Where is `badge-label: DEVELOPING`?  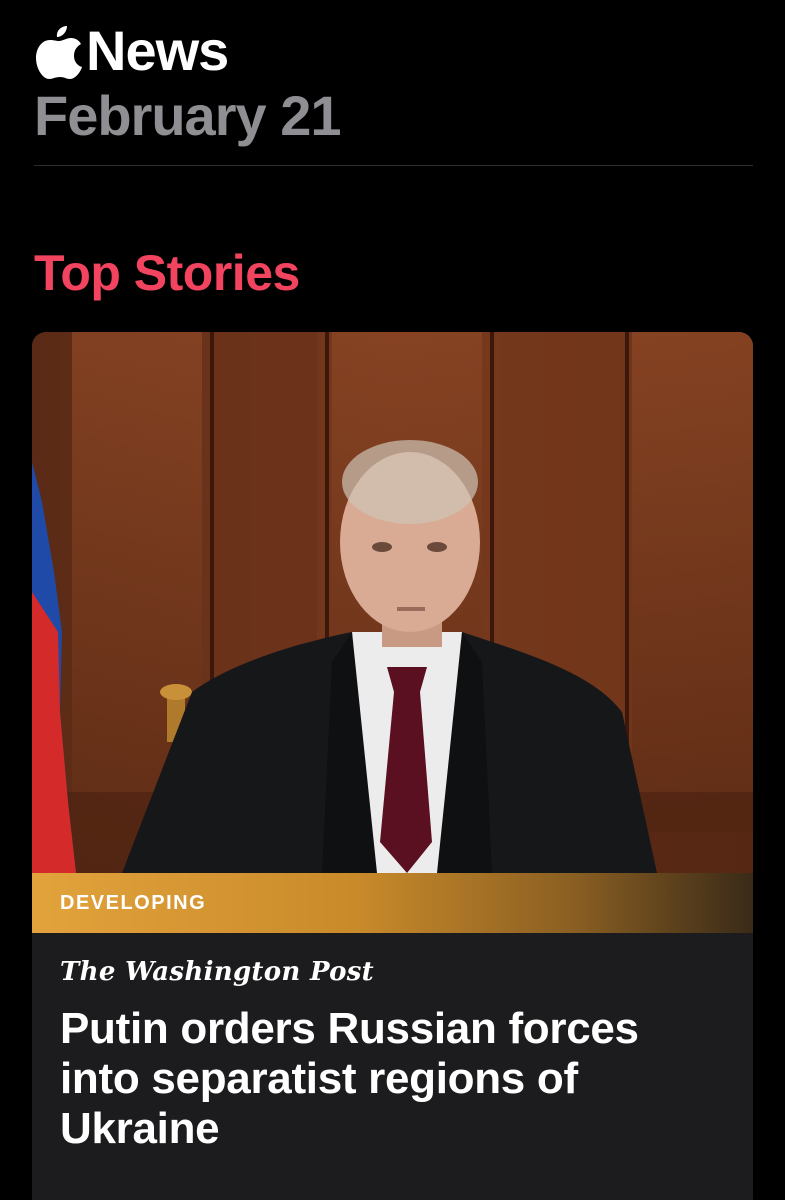 badge-label: DEVELOPING is located at coordinates (133, 902).